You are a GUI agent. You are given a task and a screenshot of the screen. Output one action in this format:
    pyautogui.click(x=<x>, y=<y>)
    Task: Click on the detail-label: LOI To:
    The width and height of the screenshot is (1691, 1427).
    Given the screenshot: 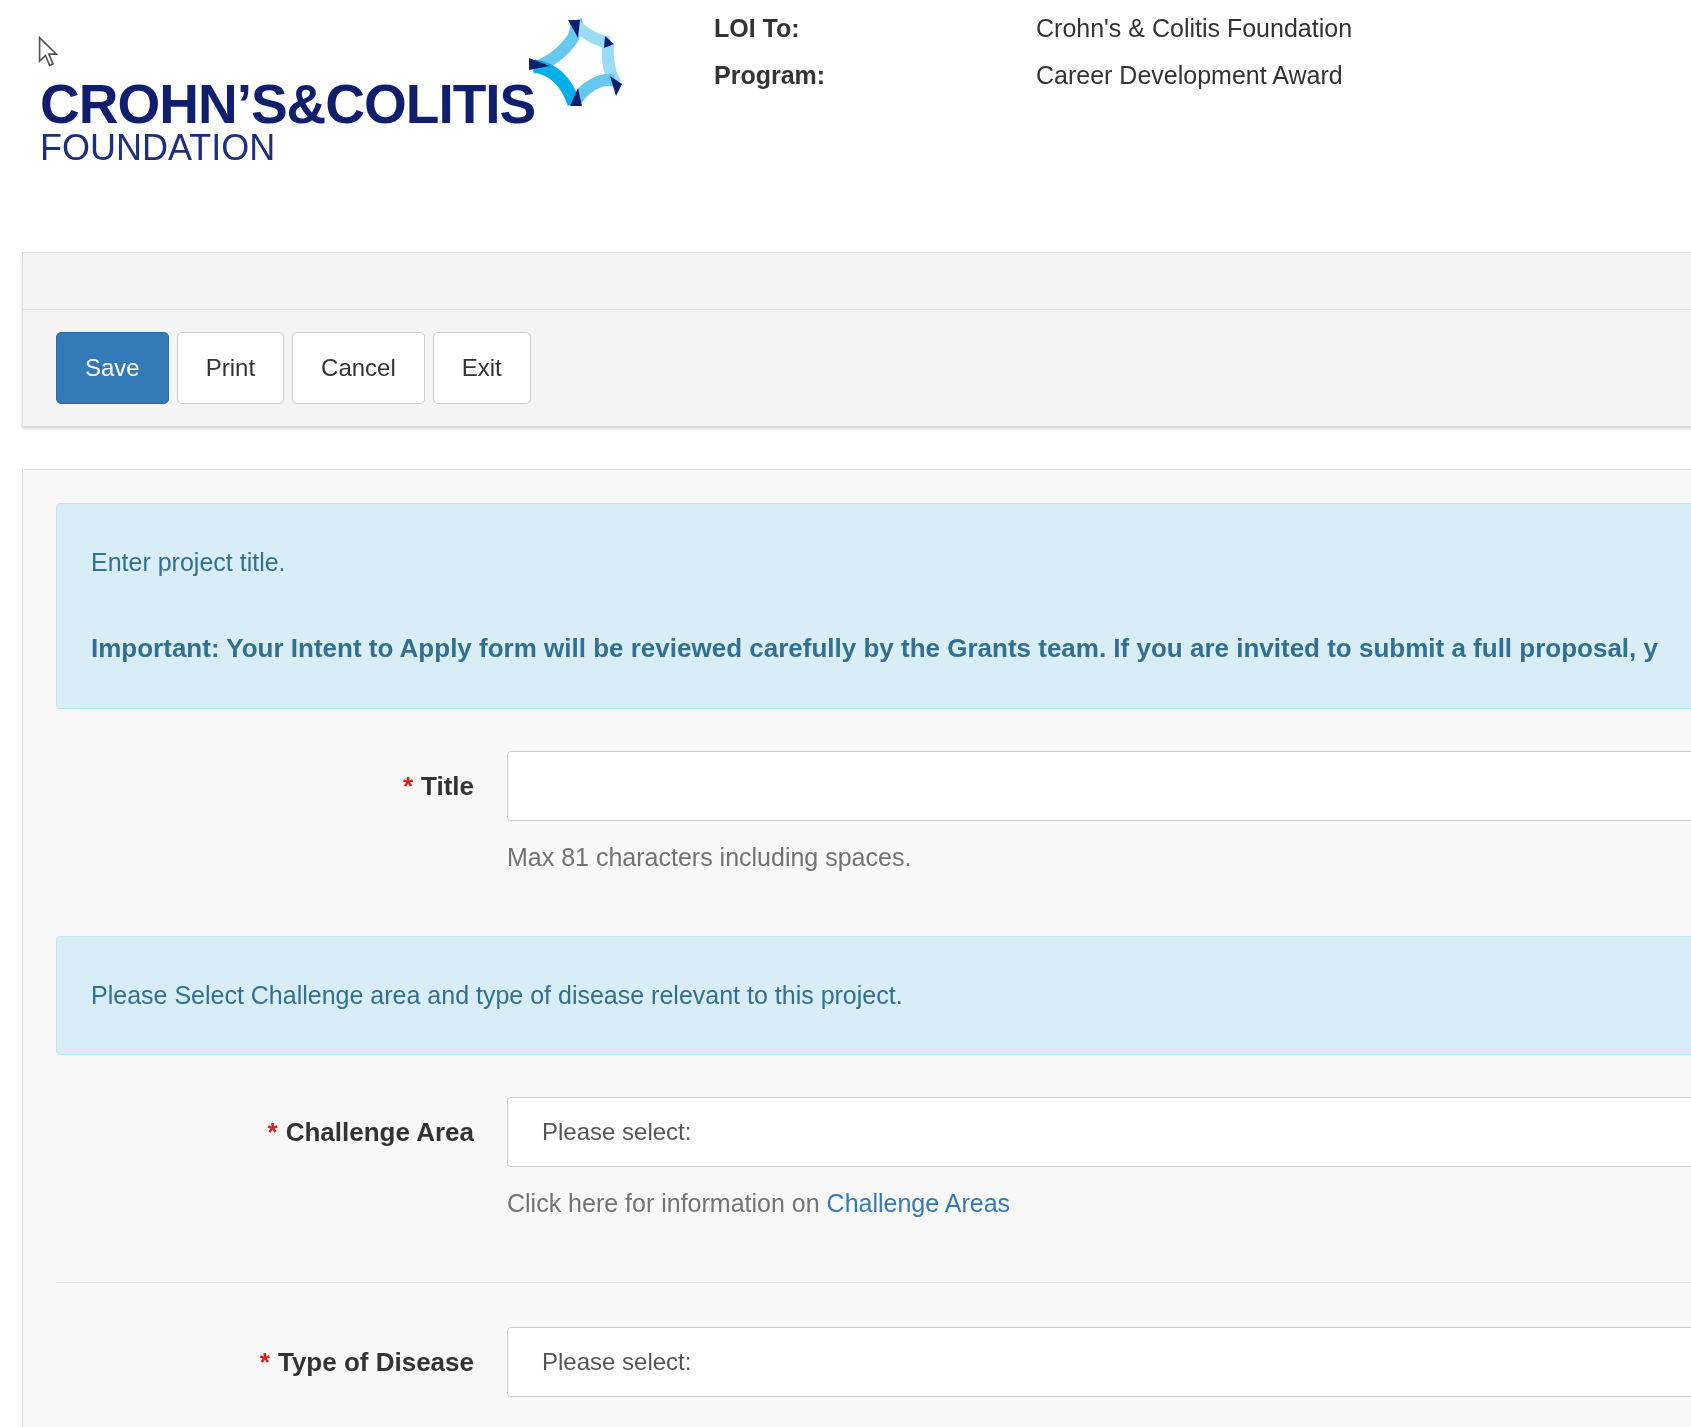 What is the action you would take?
    pyautogui.click(x=757, y=28)
    